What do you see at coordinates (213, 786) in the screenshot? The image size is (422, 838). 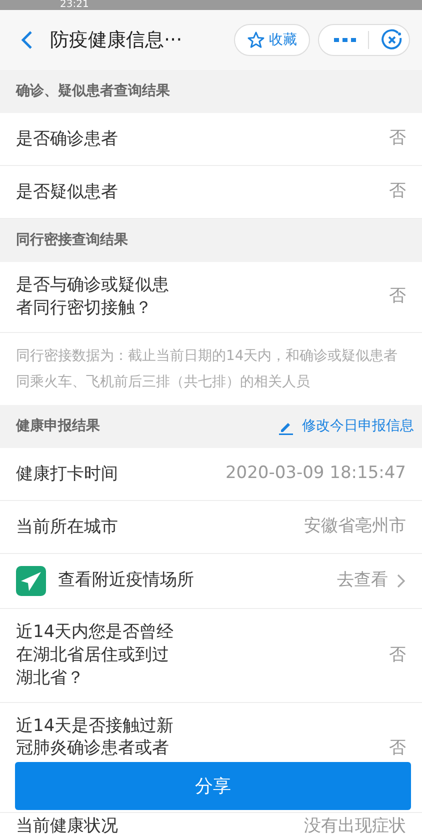 I see `share-button: 分享` at bounding box center [213, 786].